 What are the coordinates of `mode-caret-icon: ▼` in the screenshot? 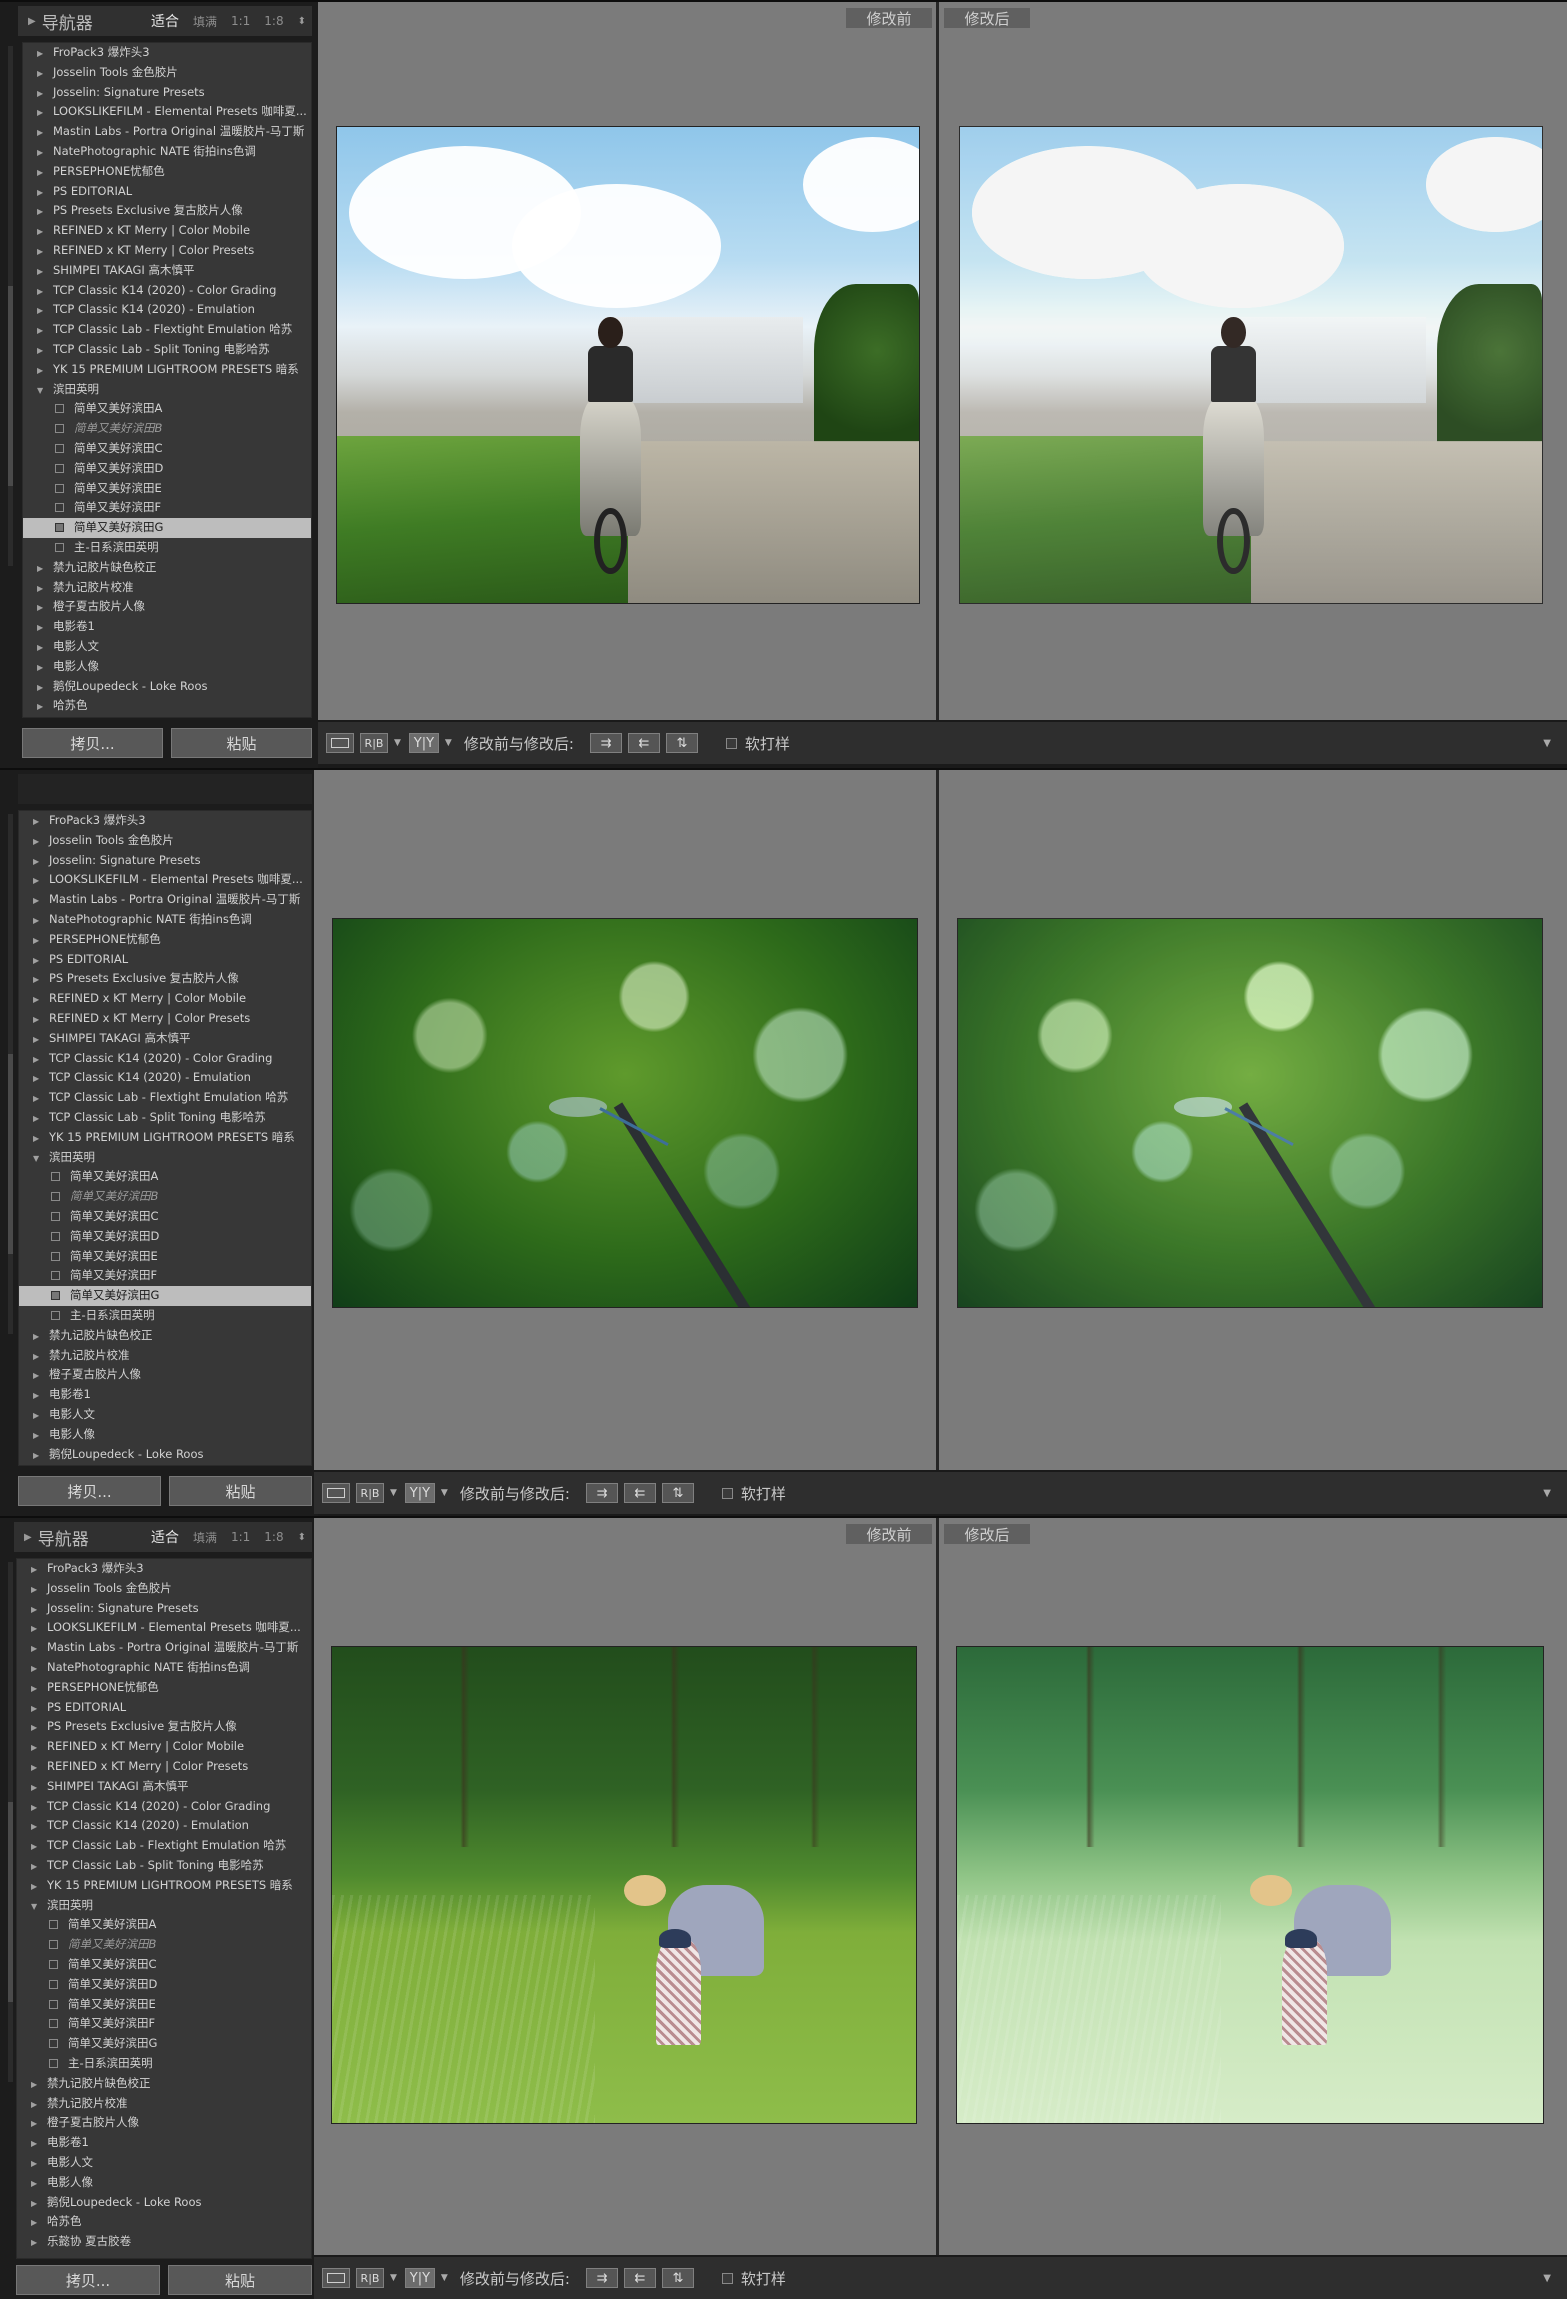 It's located at (448, 743).